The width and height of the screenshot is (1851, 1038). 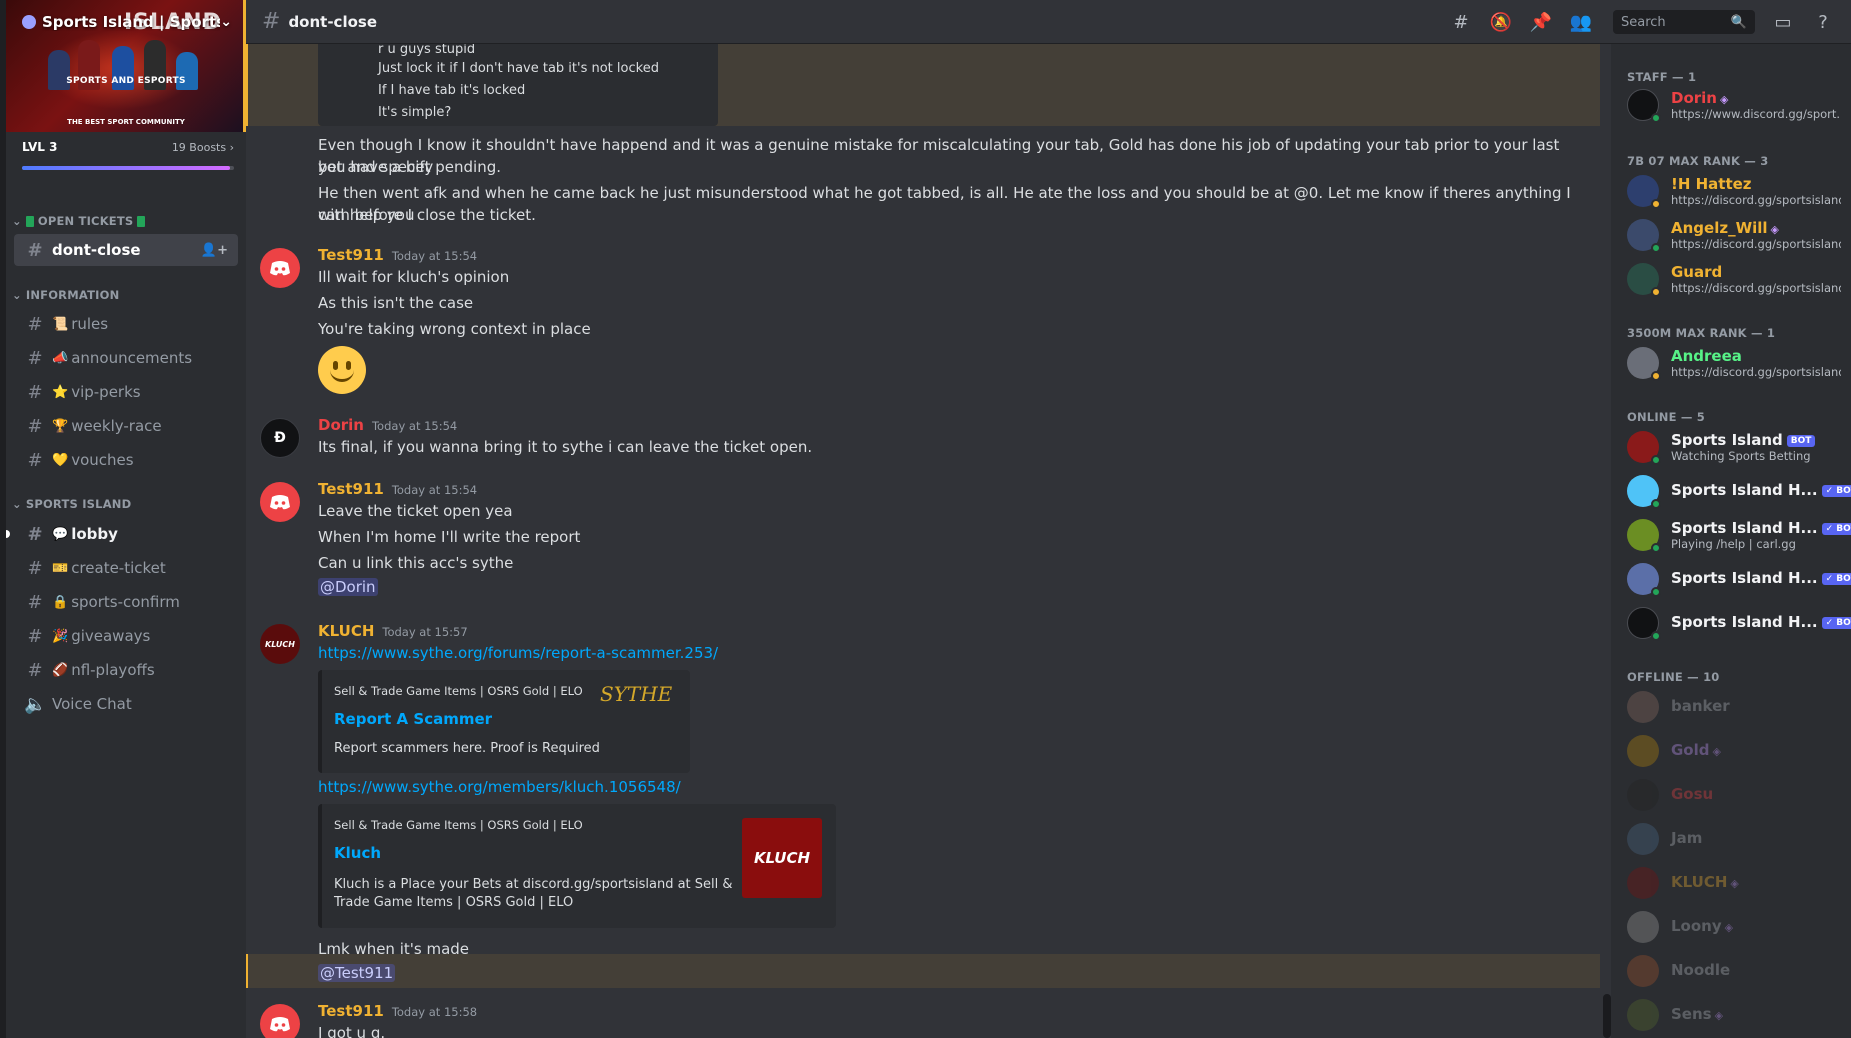 What do you see at coordinates (1731, 1015) in the screenshot?
I see `member-item: Sens ◈` at bounding box center [1731, 1015].